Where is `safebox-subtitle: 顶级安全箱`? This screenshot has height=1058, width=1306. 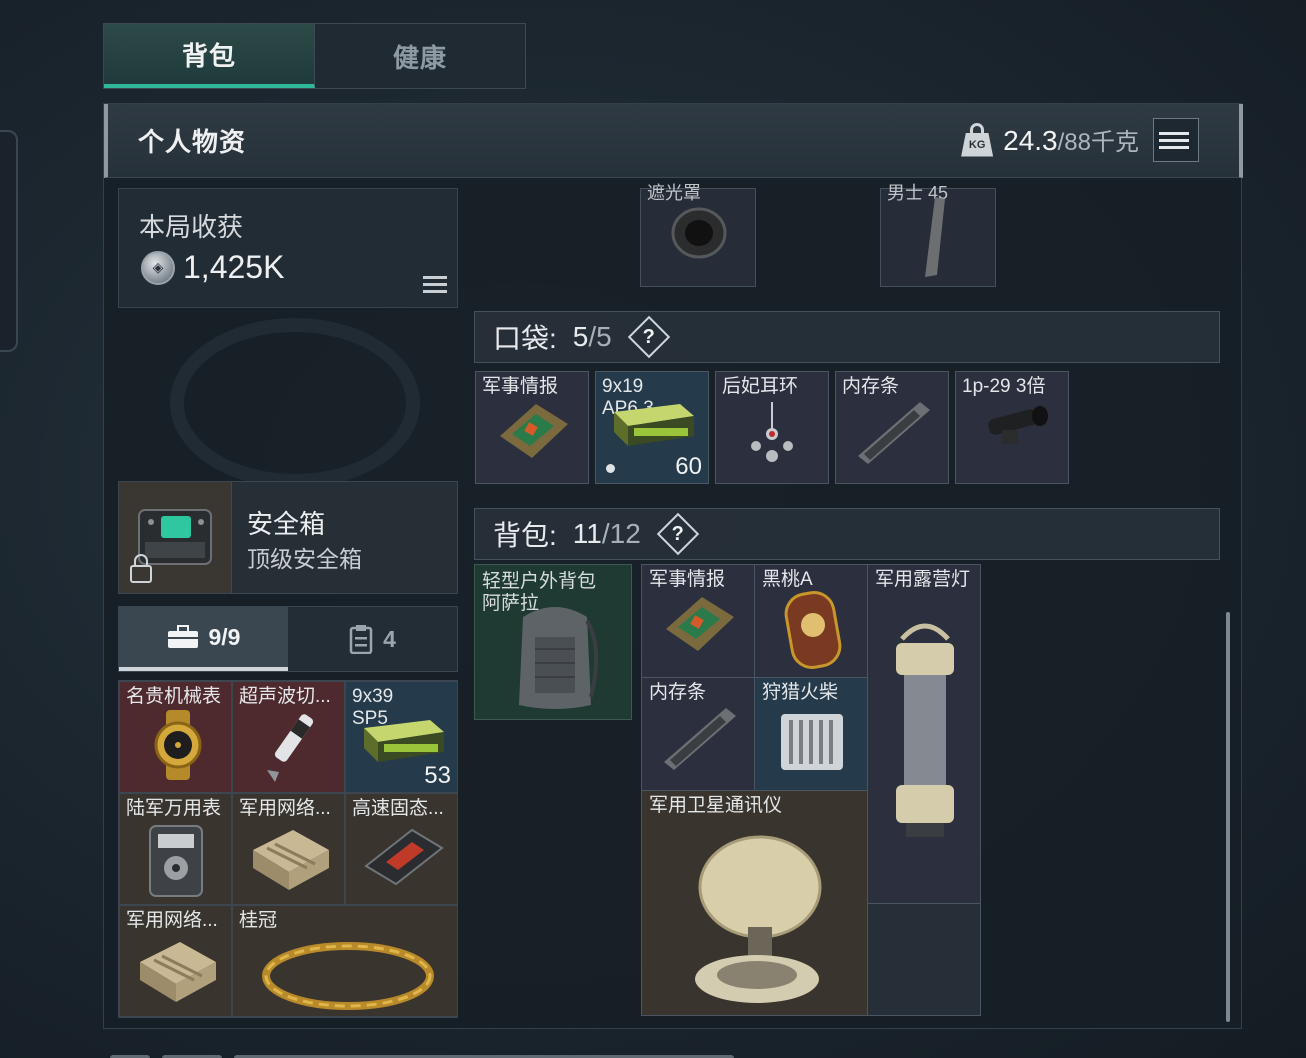 safebox-subtitle: 顶级安全箱 is located at coordinates (304, 559).